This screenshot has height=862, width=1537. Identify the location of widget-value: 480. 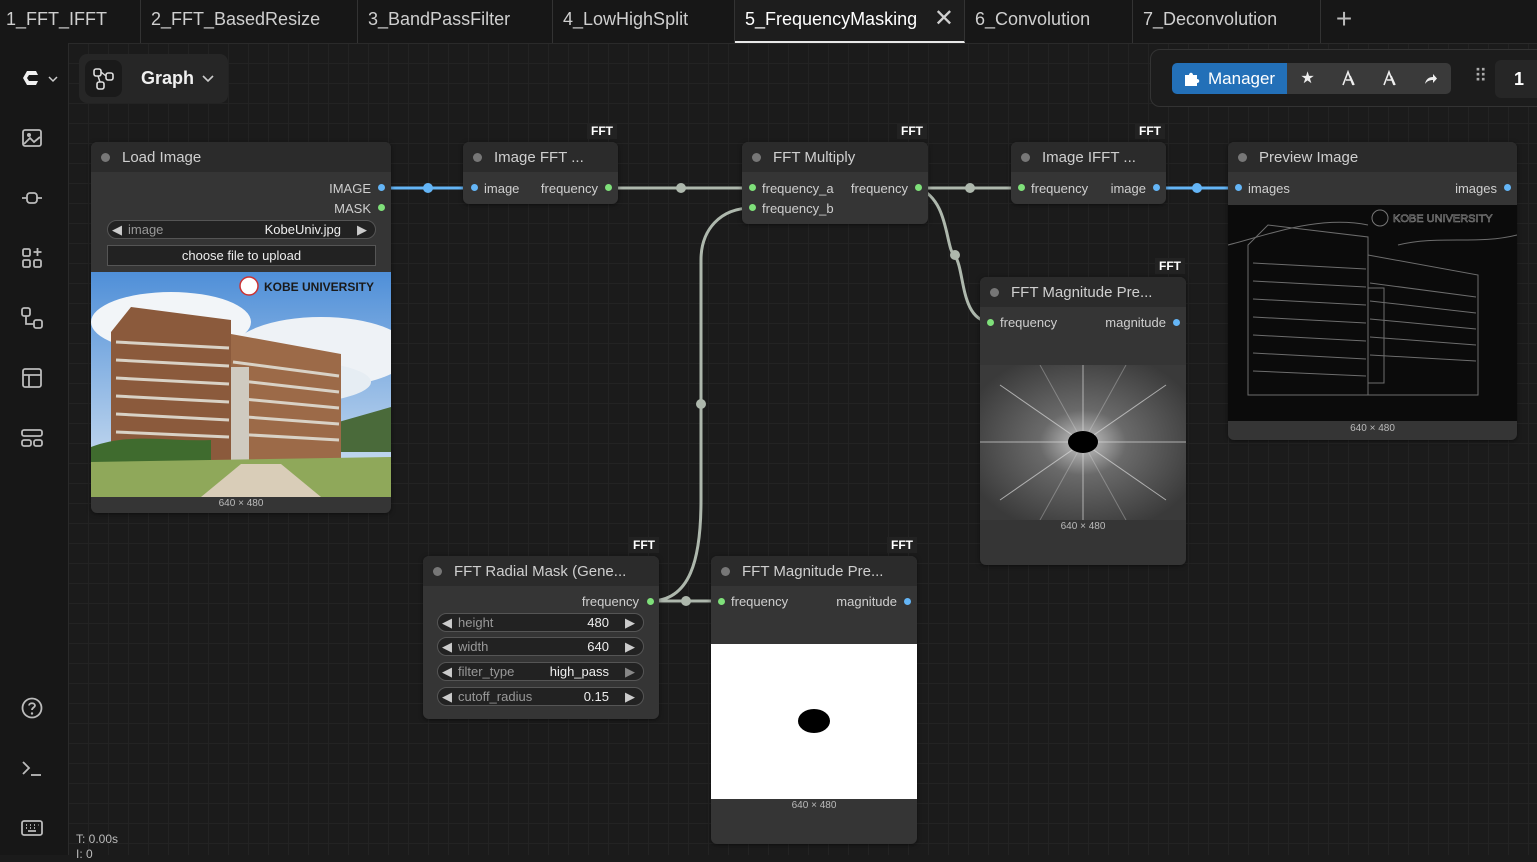
(598, 622).